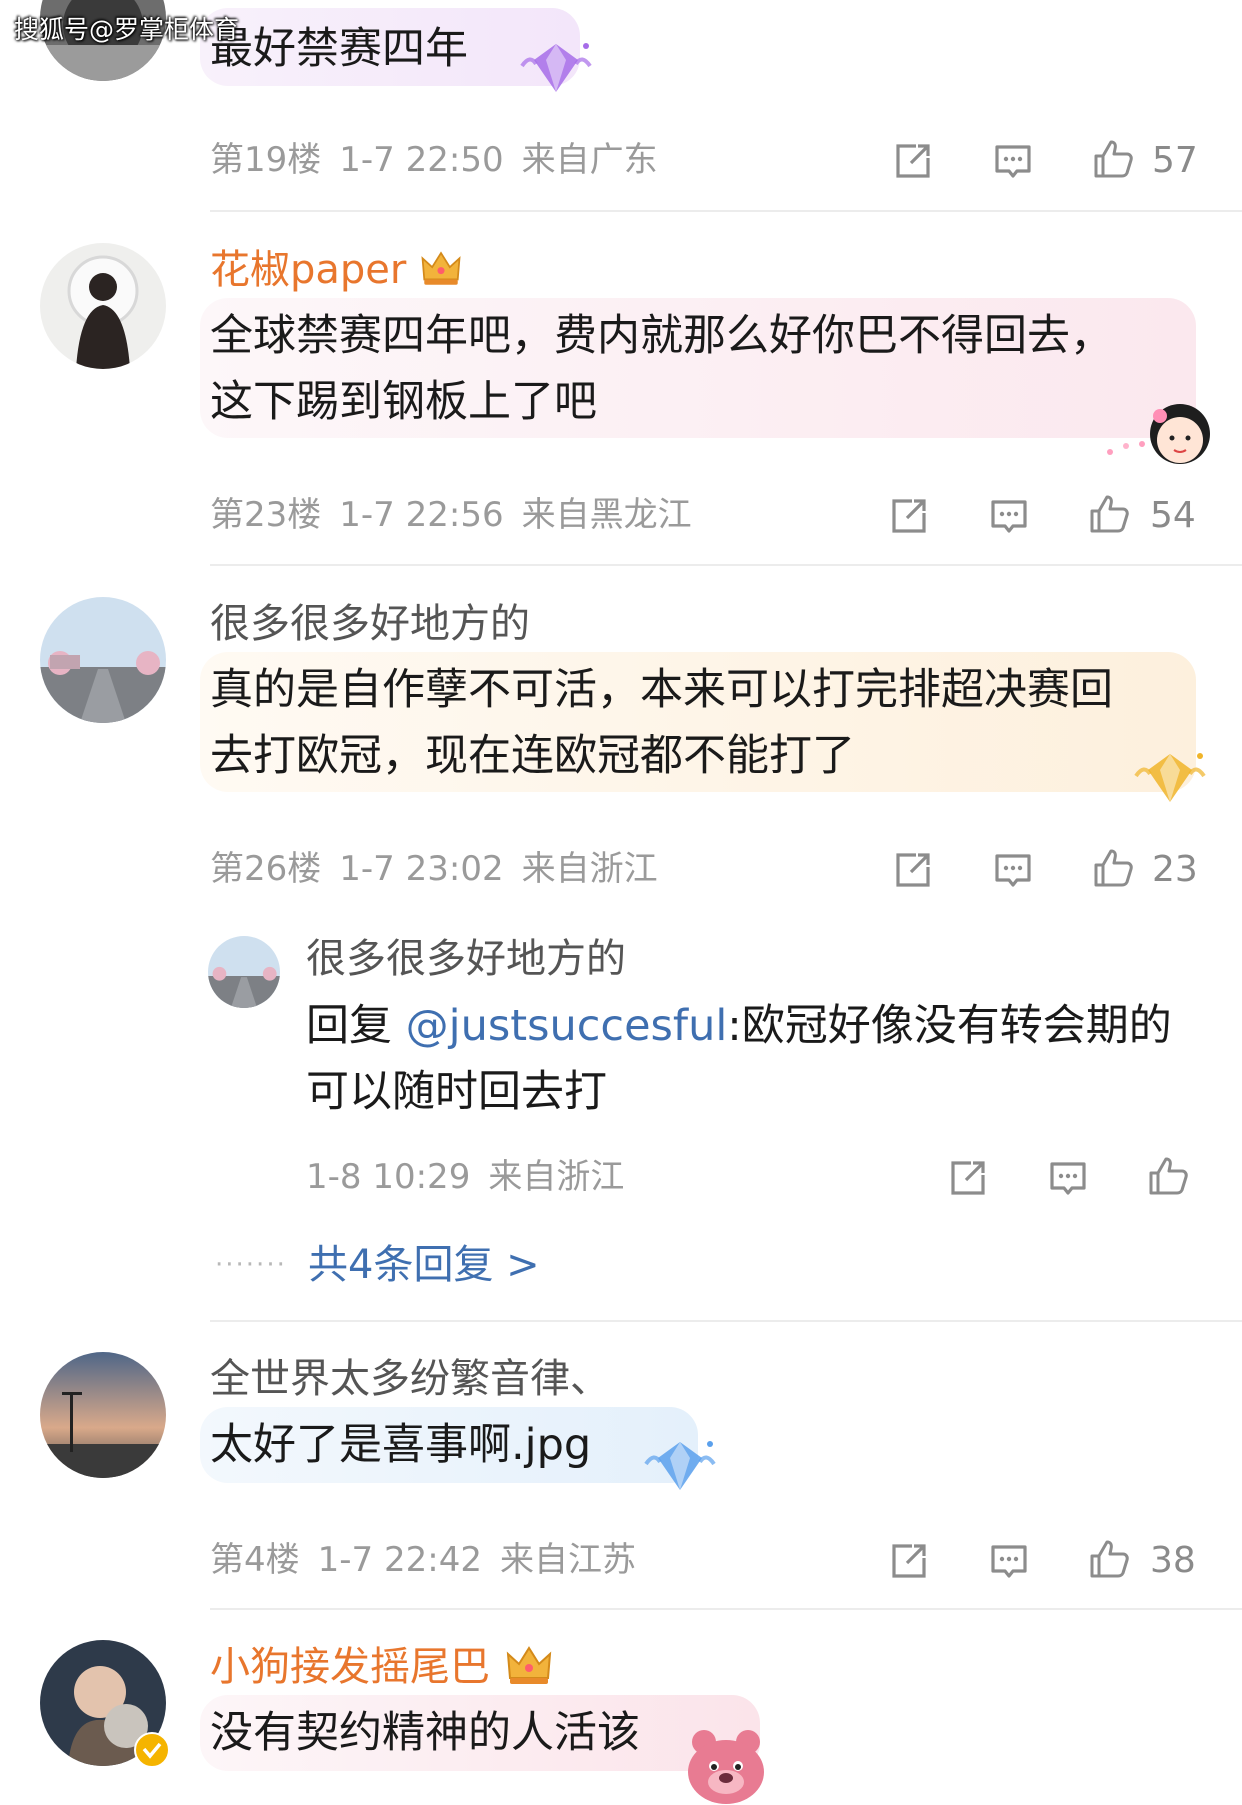 This screenshot has width=1242, height=1805. I want to click on blue-gem-icon, so click(680, 1466).